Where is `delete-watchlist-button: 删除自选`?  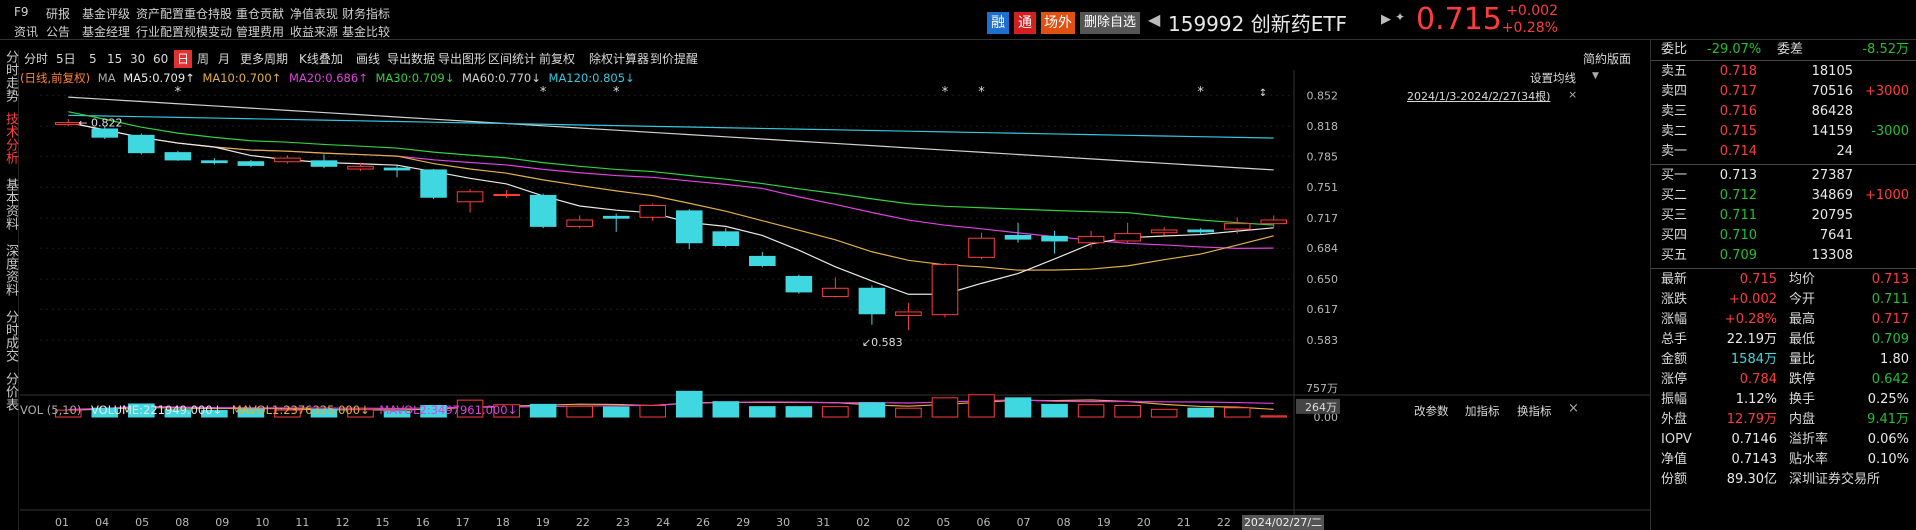 delete-watchlist-button: 删除自选 is located at coordinates (1110, 23).